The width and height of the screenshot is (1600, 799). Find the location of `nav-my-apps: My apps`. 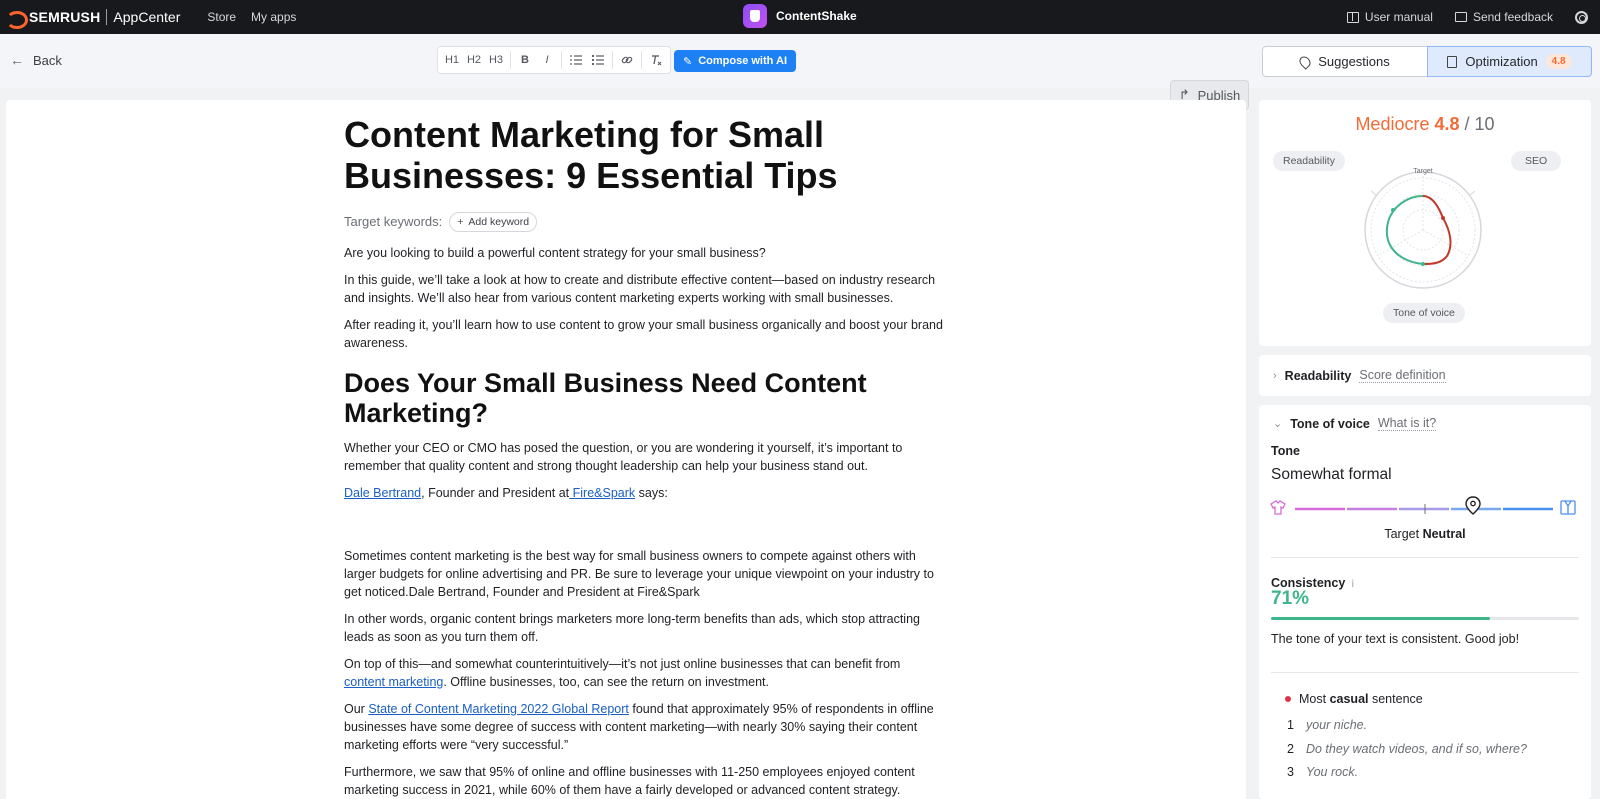

nav-my-apps: My apps is located at coordinates (273, 17).